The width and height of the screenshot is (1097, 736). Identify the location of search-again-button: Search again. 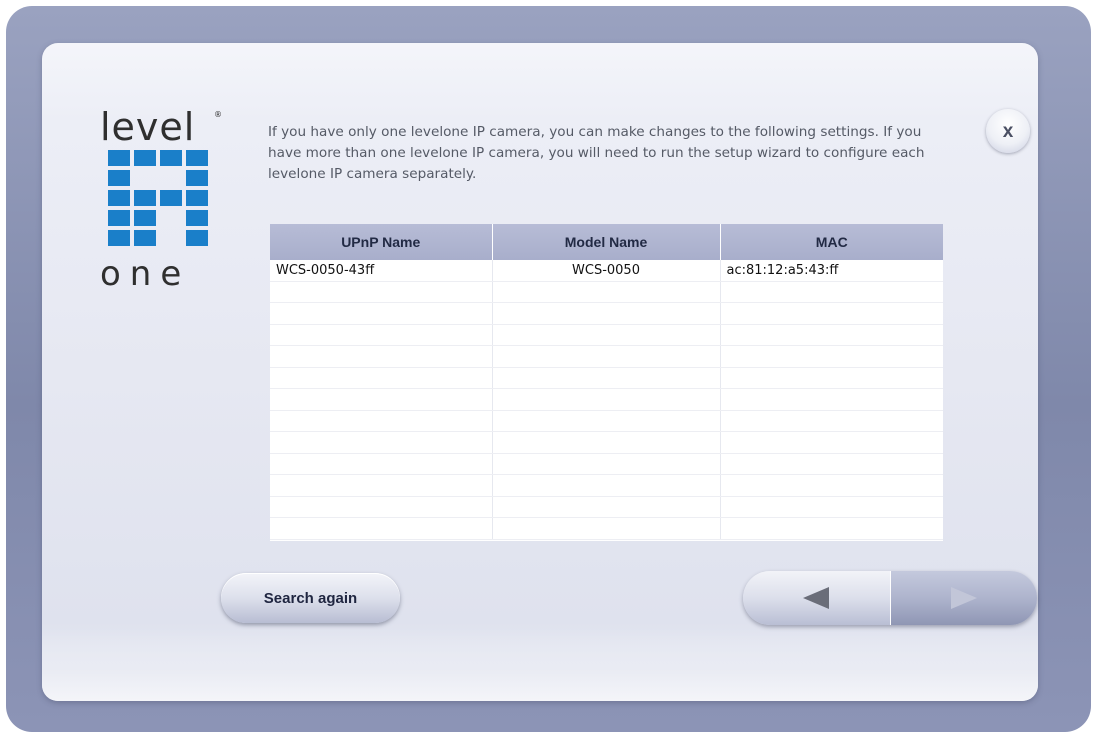
(310, 598).